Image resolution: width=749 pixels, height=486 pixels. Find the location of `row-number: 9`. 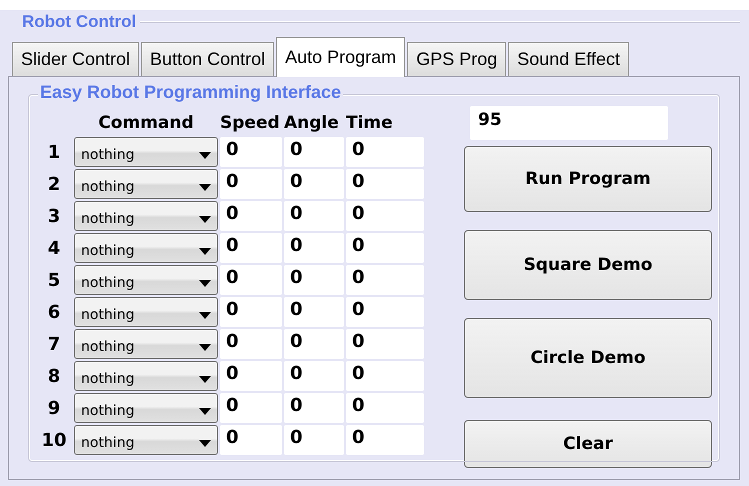

row-number: 9 is located at coordinates (54, 408).